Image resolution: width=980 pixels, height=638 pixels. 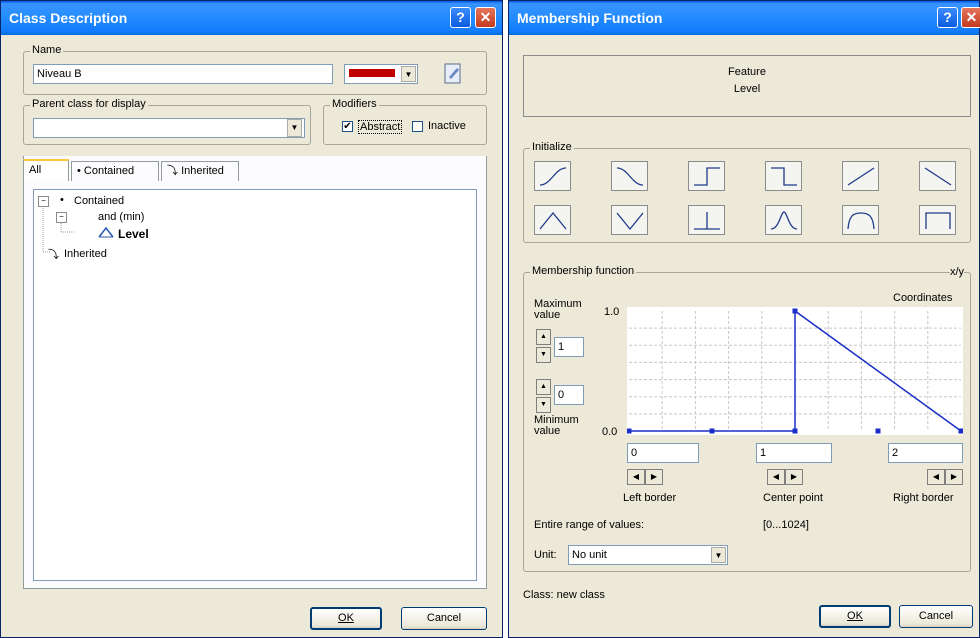 I want to click on minimum-value-input: 0, so click(x=569, y=395).